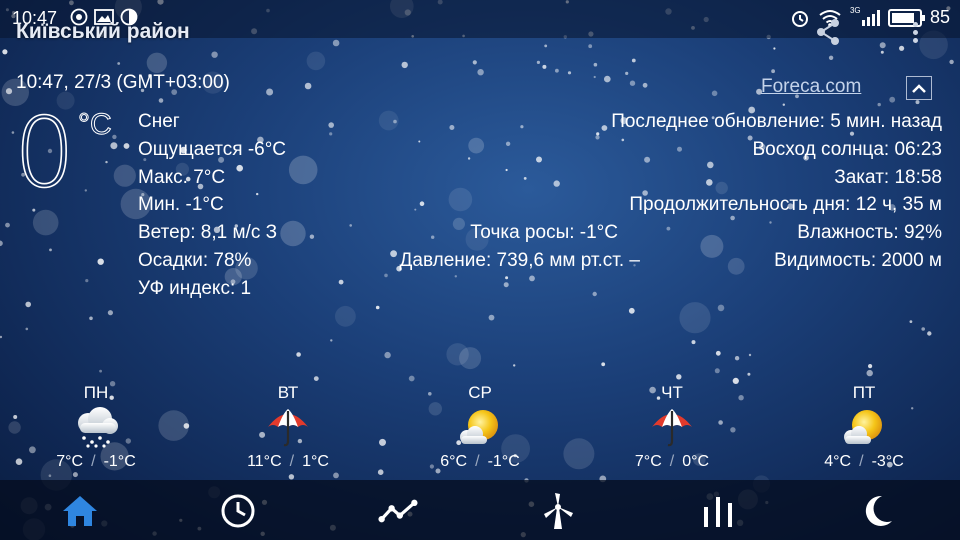 This screenshot has height=540, width=960. I want to click on last-update: Последнее обновление: 5 мин. назад, so click(776, 121).